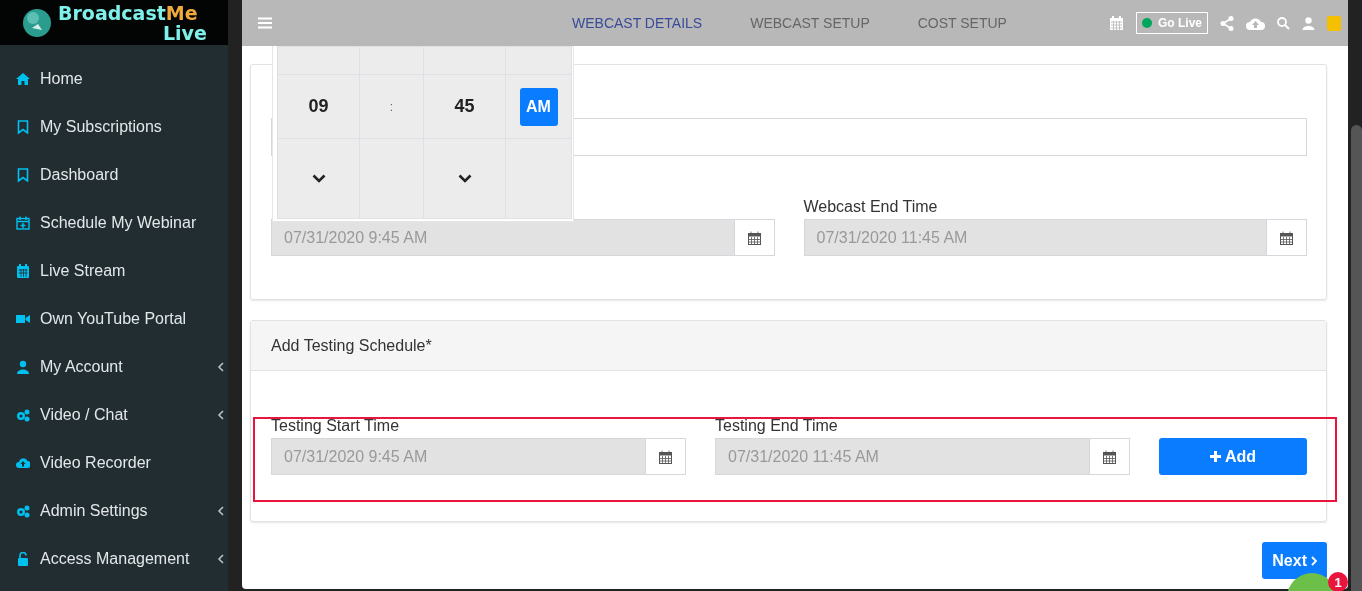 This screenshot has height=591, width=1362. I want to click on card-title: Add Testing Schedule*, so click(351, 345).